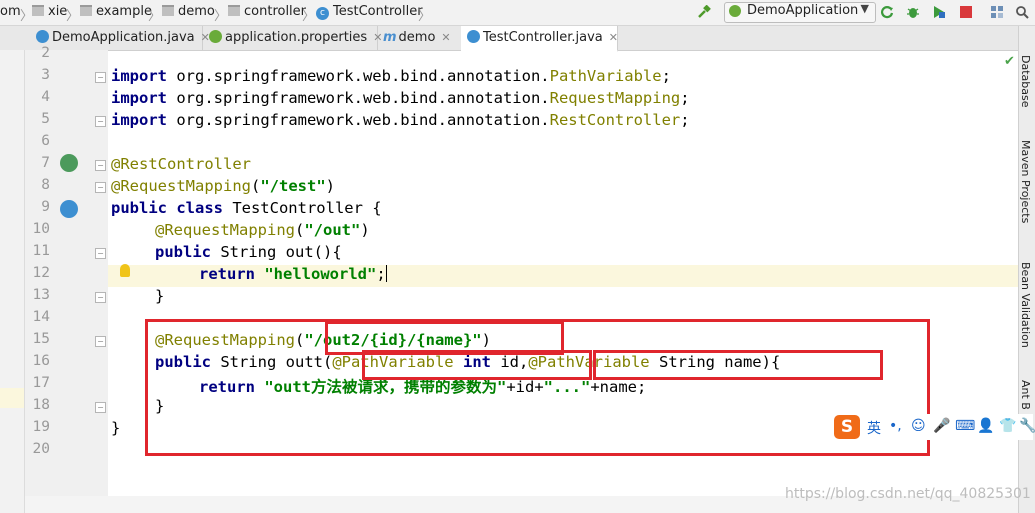  I want to click on sogou-logo-icon: S, so click(847, 427).